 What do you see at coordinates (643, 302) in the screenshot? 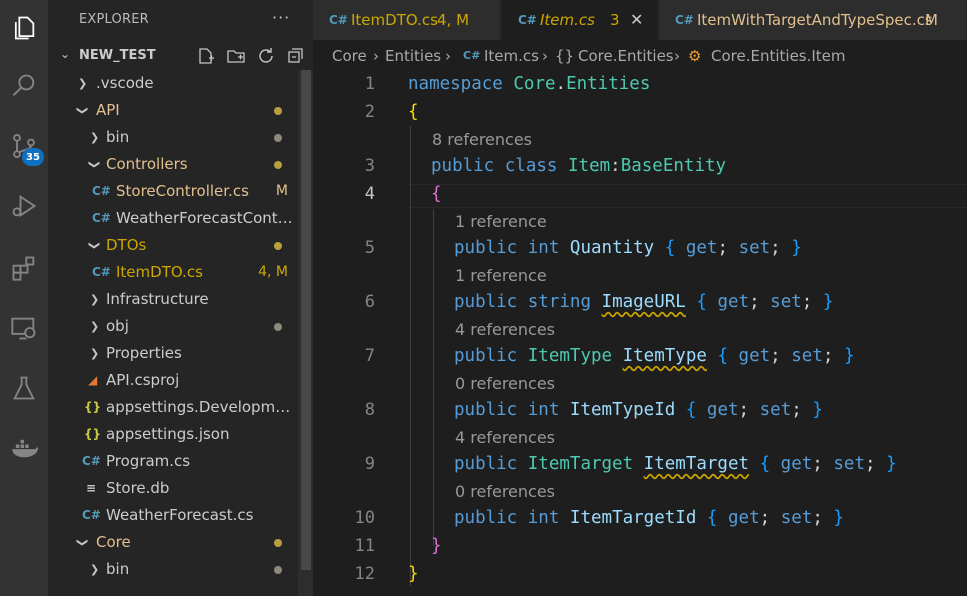
I see `property-token: ImageURL` at bounding box center [643, 302].